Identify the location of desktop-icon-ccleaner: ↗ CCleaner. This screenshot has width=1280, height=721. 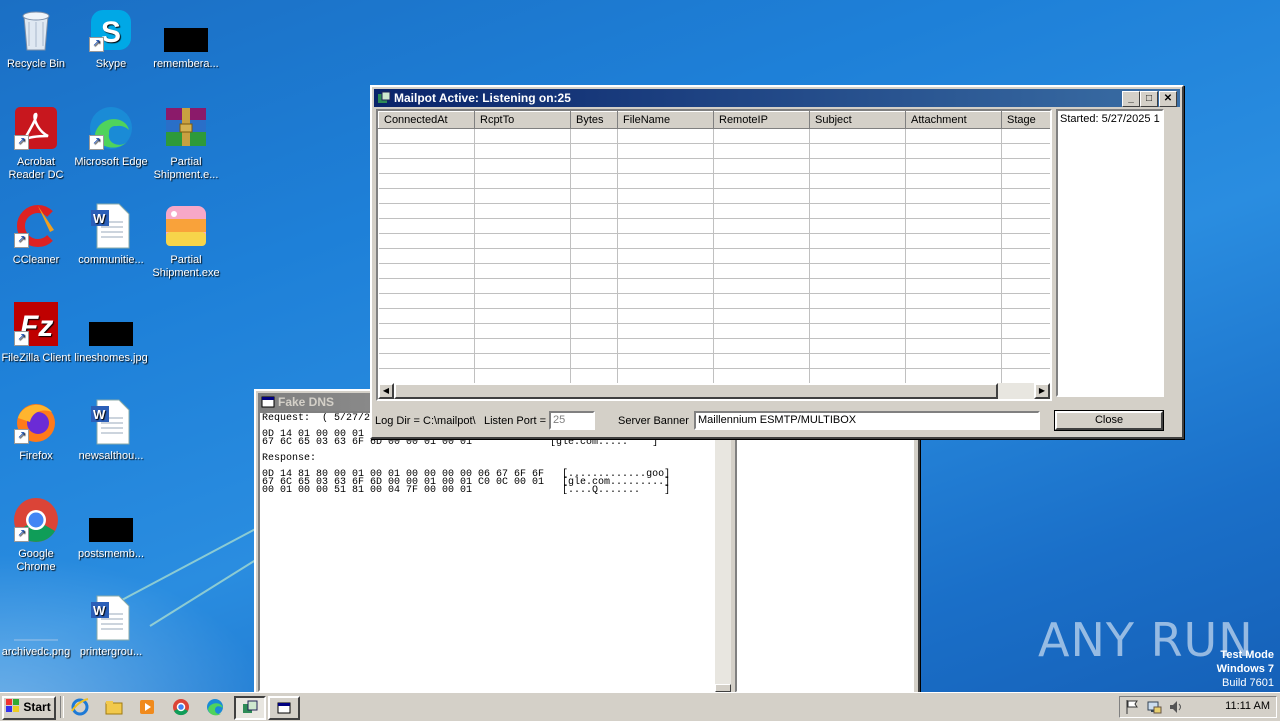
(37, 234).